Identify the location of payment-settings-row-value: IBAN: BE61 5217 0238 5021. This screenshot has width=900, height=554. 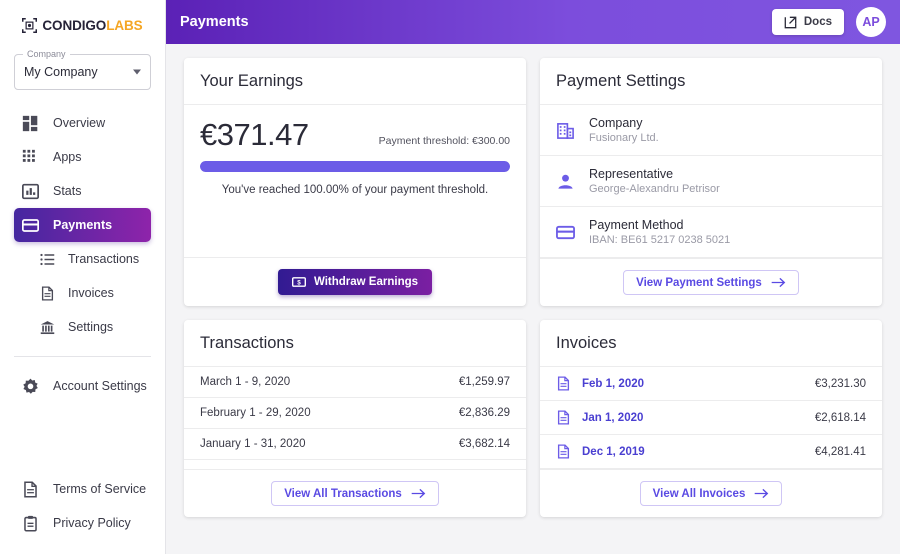
(660, 240).